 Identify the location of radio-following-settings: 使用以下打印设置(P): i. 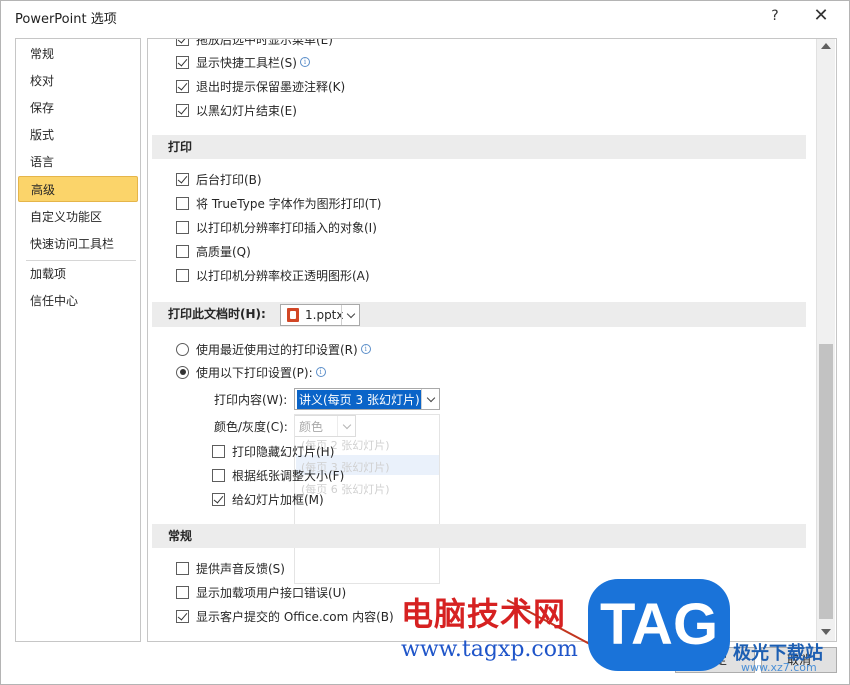
(251, 372).